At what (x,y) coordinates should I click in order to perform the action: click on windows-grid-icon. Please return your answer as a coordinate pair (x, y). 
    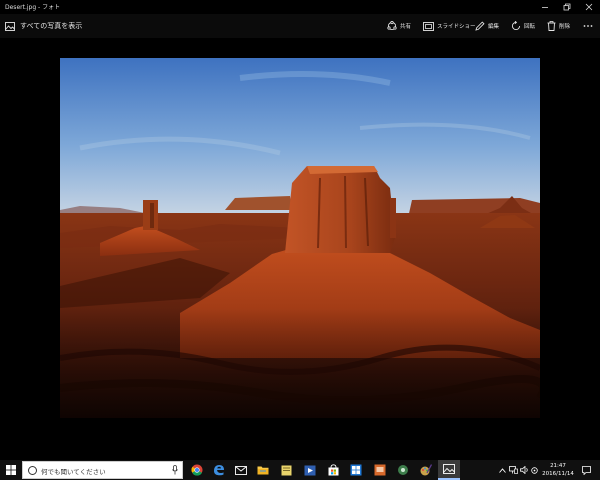
    Looking at the image, I should click on (356, 470).